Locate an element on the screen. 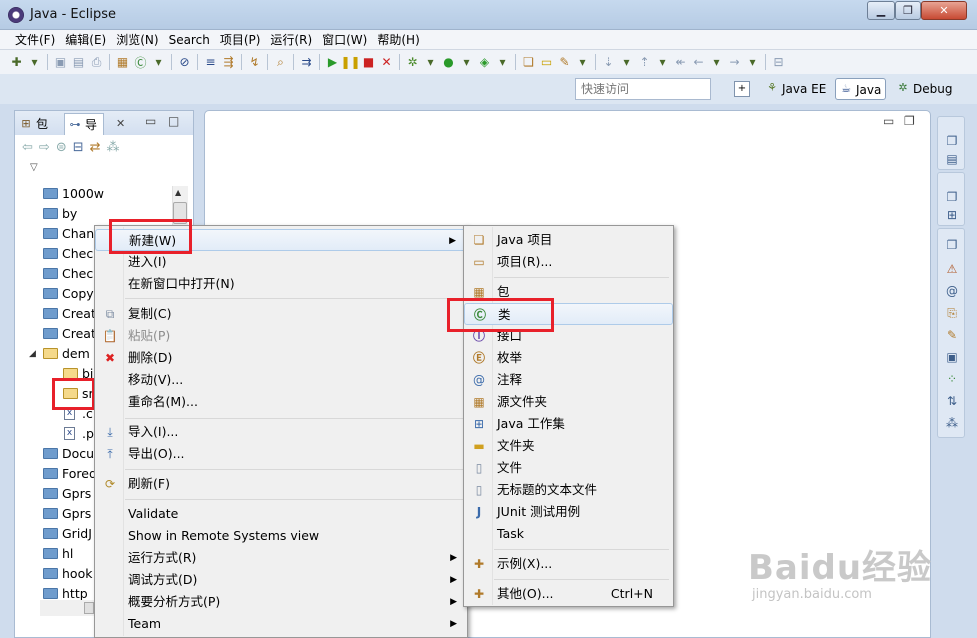 The height and width of the screenshot is (638, 977). quick-access-input is located at coordinates (643, 89).